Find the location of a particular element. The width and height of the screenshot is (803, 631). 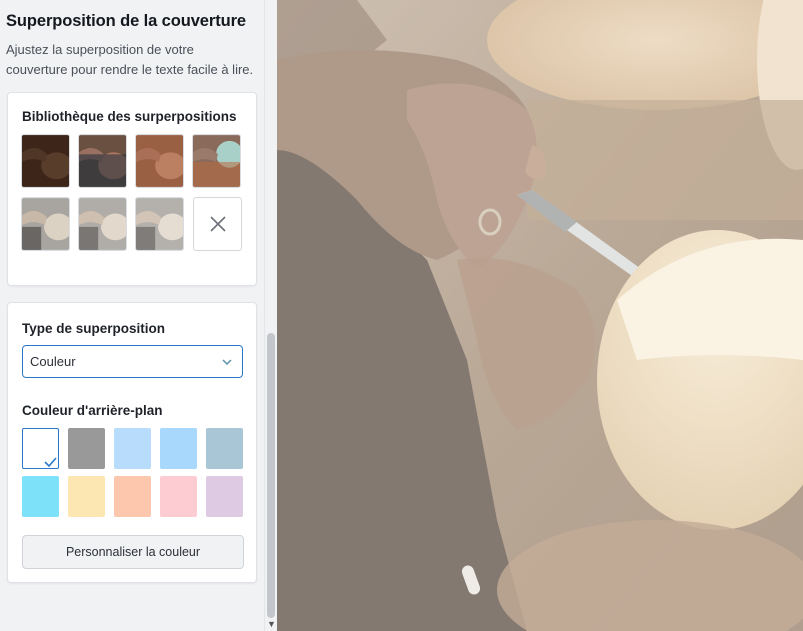

color-swatch-cyan is located at coordinates (40, 496).